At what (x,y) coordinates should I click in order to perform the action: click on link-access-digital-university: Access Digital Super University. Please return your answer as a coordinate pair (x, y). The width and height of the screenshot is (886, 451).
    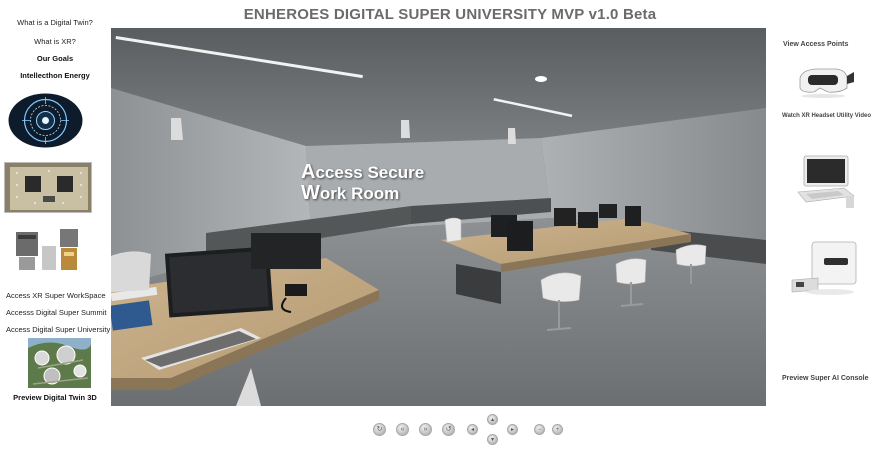
    Looking at the image, I should click on (61, 329).